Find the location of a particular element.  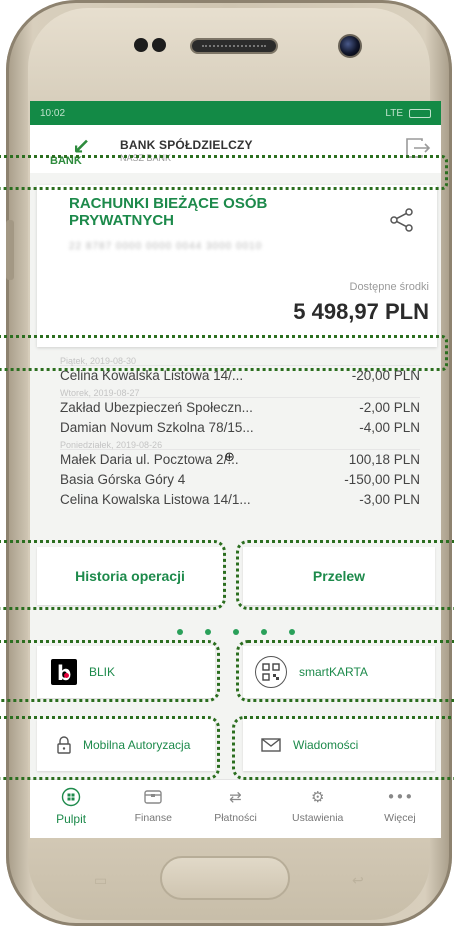

gear-icon: ⚙ is located at coordinates (317, 797).